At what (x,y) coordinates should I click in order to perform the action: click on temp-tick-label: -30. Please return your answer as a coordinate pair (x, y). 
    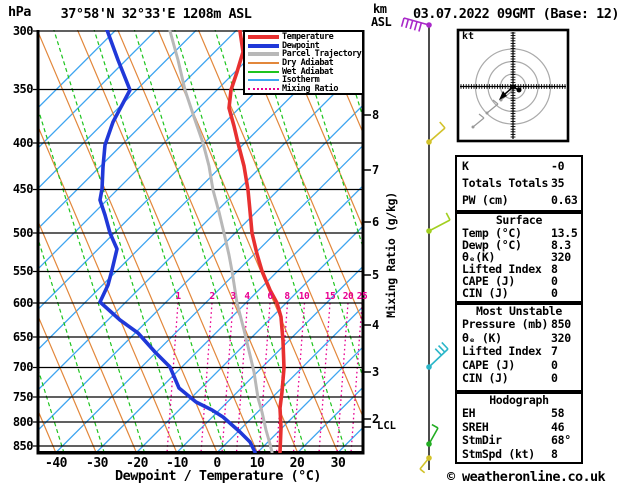
    Looking at the image, I should click on (97, 463).